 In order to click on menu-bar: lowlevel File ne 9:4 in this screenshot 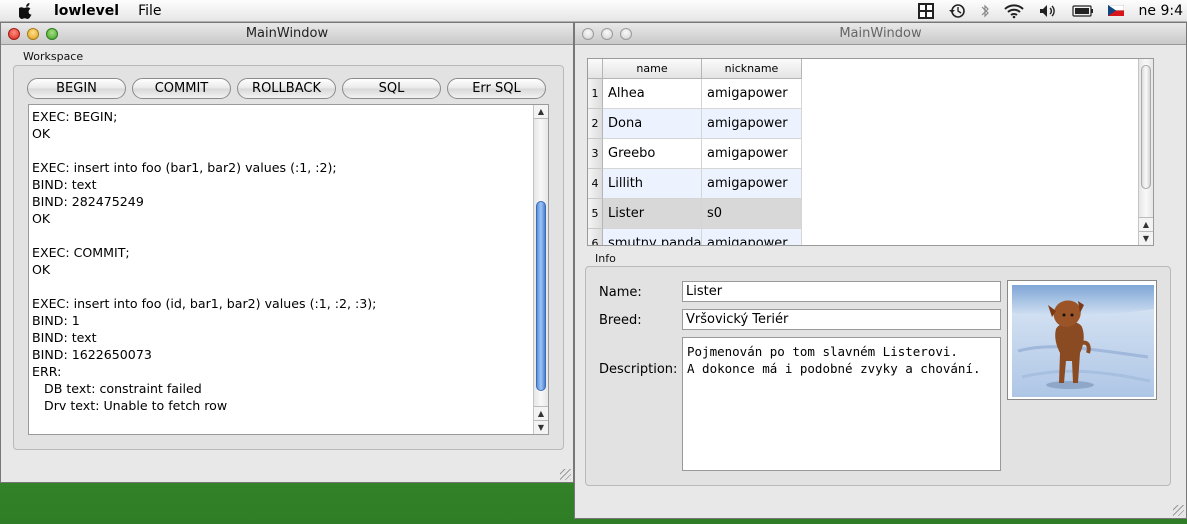, I will do `click(593, 11)`.